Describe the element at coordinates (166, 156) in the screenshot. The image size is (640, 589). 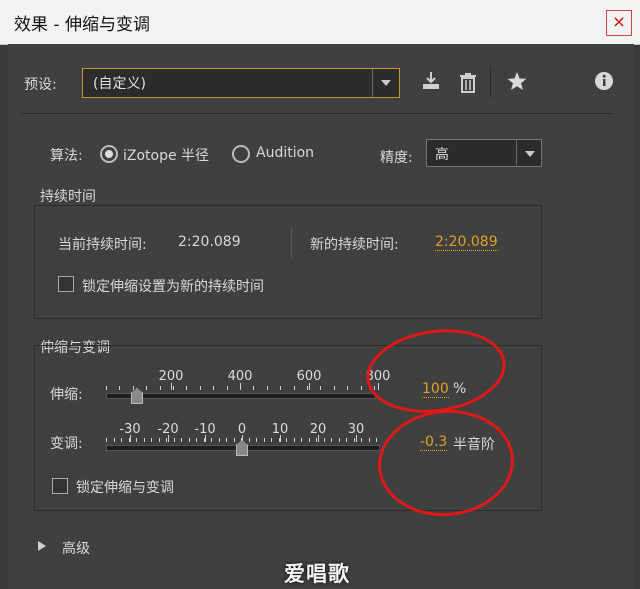
I see `radio-izotope-label: iZotope 半径` at that location.